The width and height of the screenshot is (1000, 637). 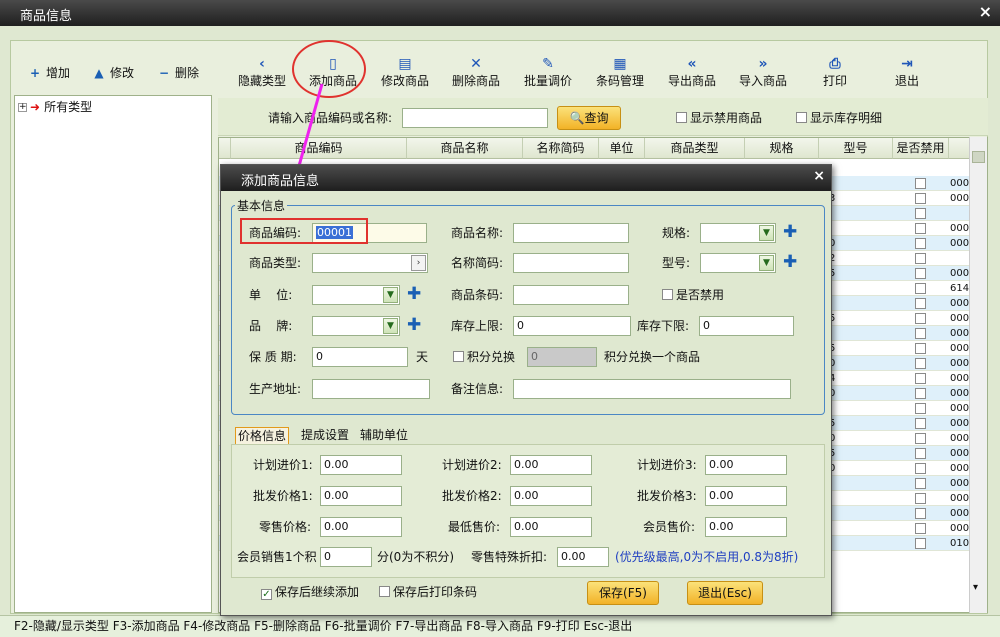 I want to click on abbr-input, so click(x=571, y=263).